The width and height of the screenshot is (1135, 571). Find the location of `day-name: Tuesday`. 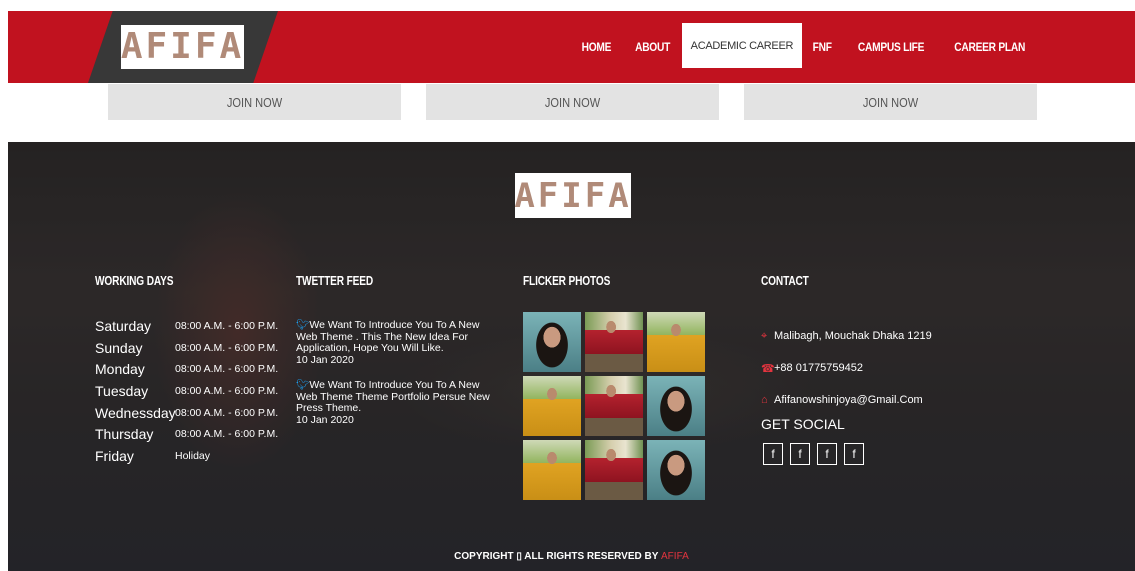

day-name: Tuesday is located at coordinates (122, 390).